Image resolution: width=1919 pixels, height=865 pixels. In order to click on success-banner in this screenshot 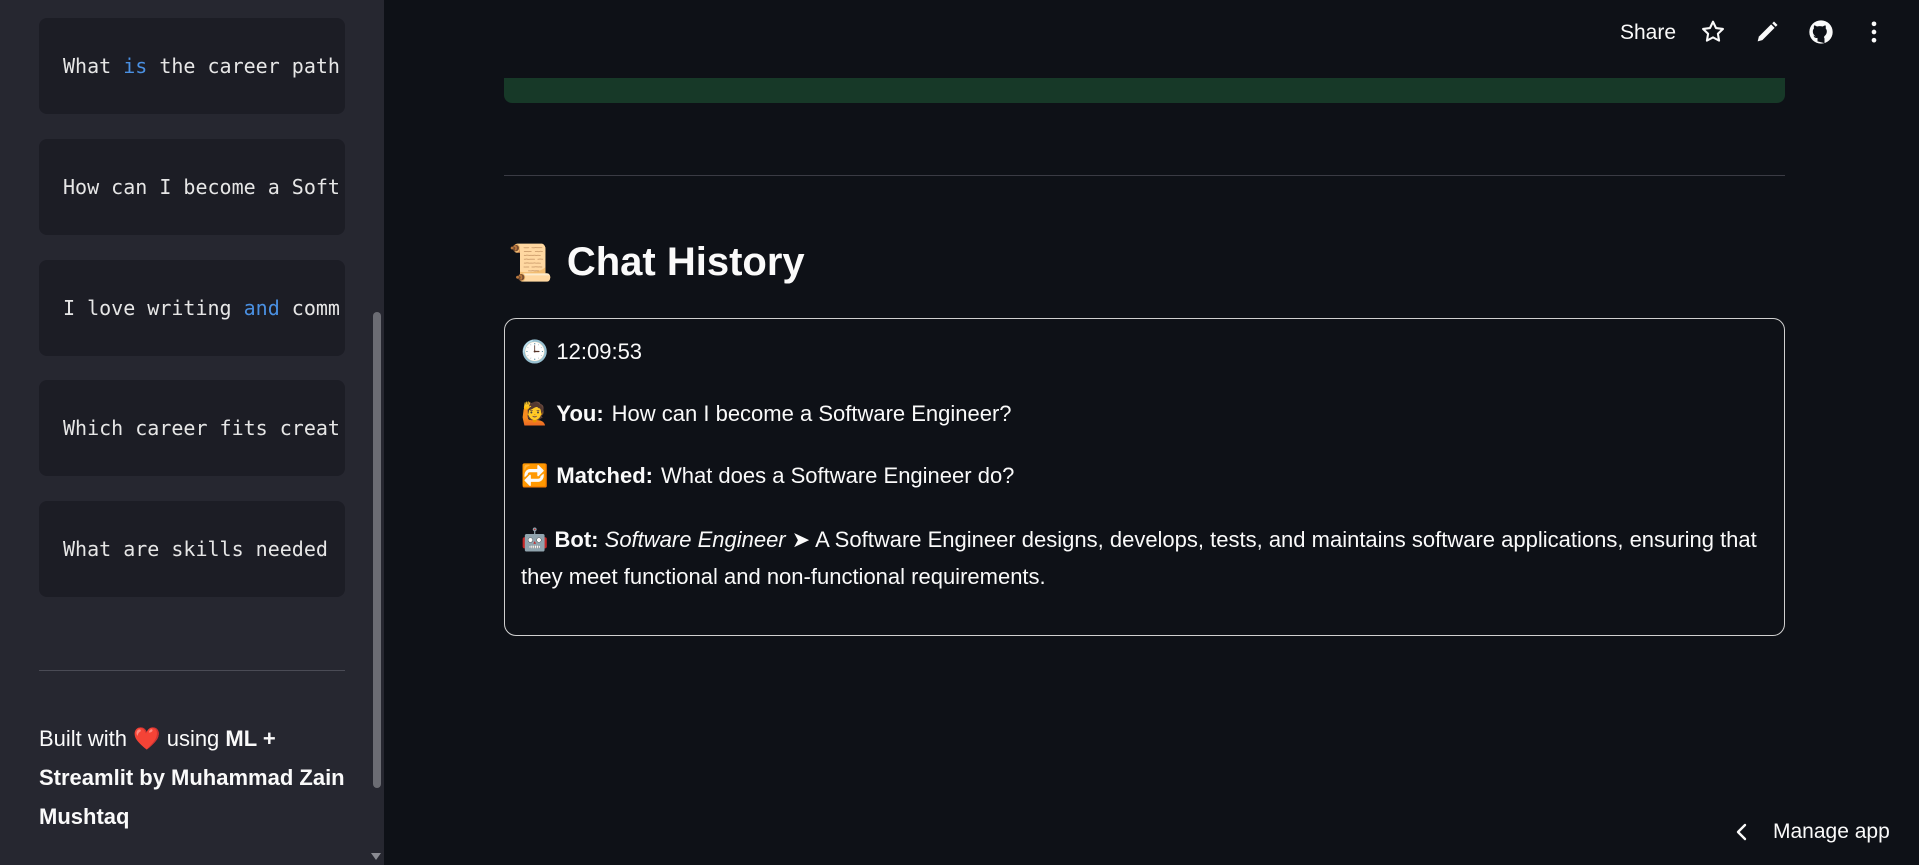, I will do `click(1144, 90)`.